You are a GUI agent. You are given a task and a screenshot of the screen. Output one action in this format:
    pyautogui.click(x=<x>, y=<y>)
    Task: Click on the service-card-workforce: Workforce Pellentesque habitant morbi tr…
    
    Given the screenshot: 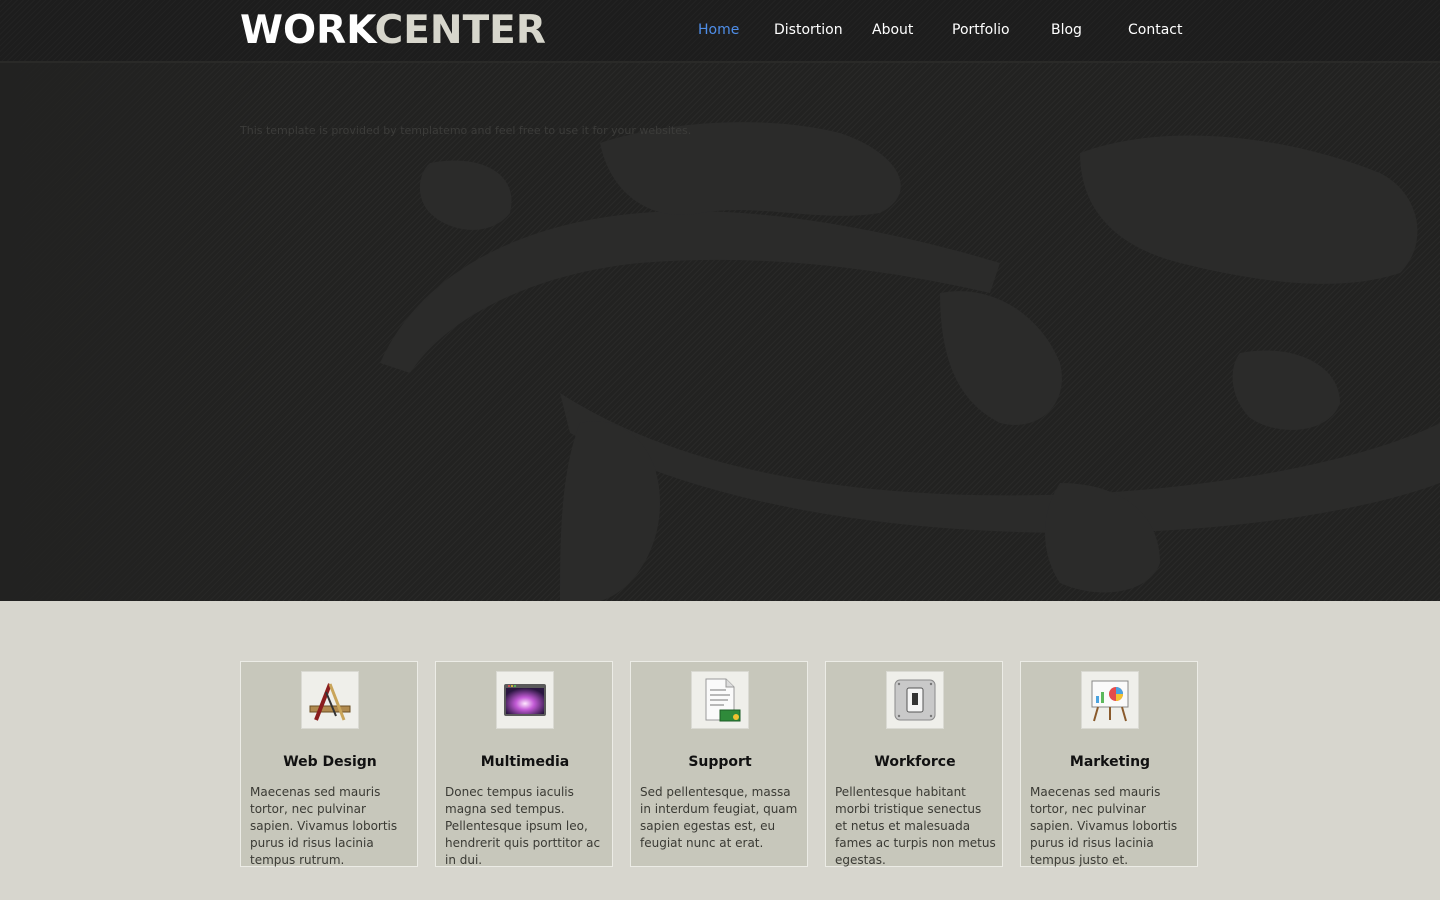 What is the action you would take?
    pyautogui.click(x=914, y=764)
    